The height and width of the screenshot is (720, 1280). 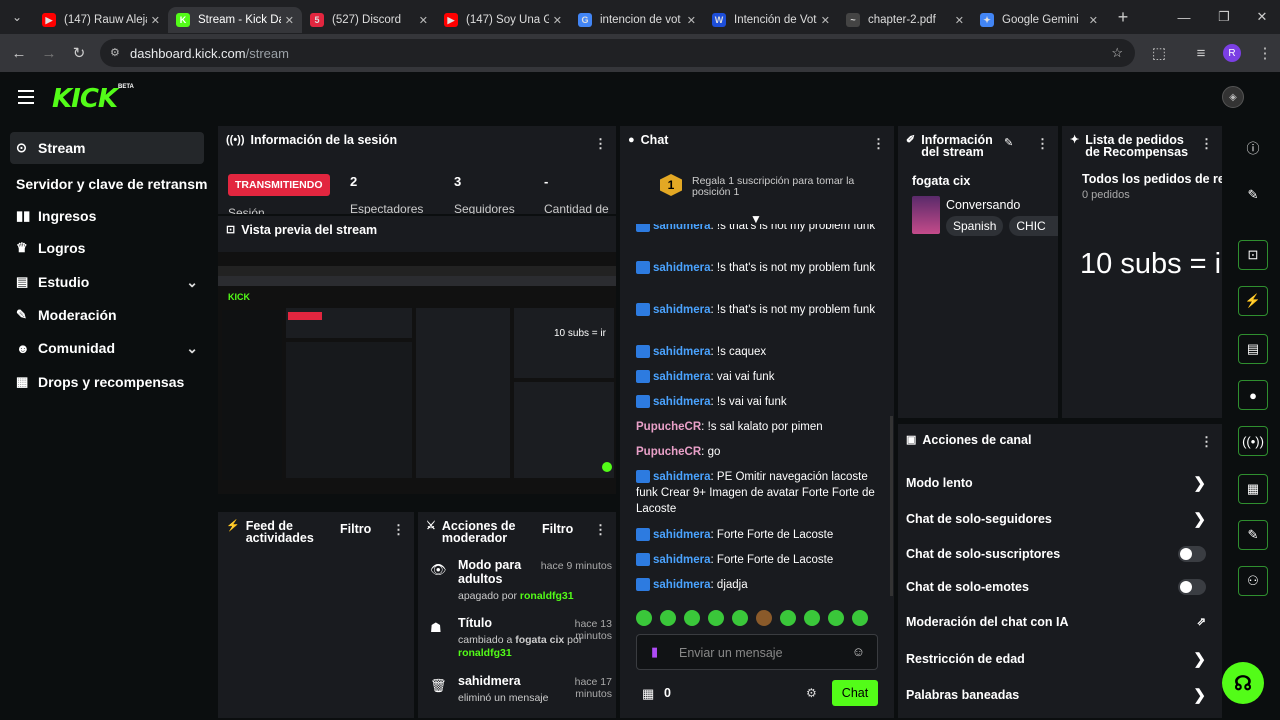 I want to click on lightning-icon: ⚡, so click(x=1253, y=301).